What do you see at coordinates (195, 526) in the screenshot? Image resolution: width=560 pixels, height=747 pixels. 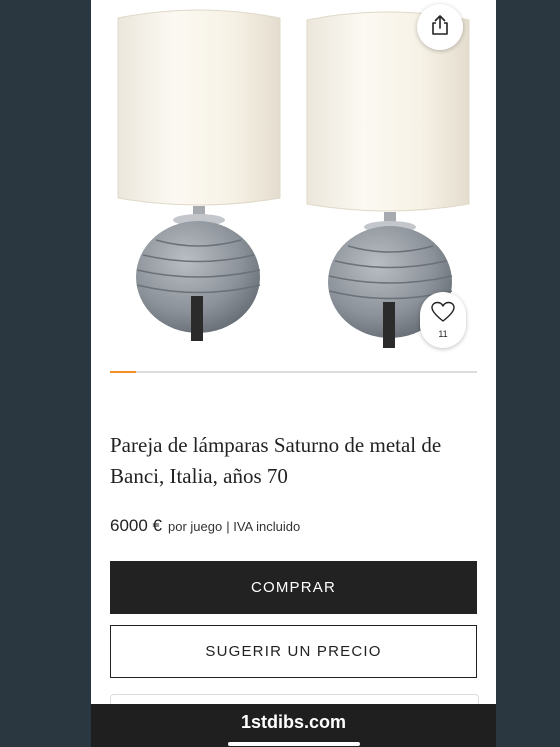 I see `price-unit: por juego` at bounding box center [195, 526].